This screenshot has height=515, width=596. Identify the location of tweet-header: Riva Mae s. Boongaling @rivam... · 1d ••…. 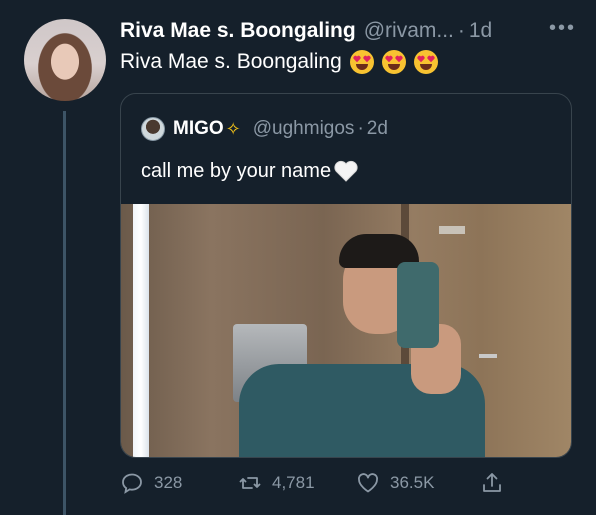
(348, 31).